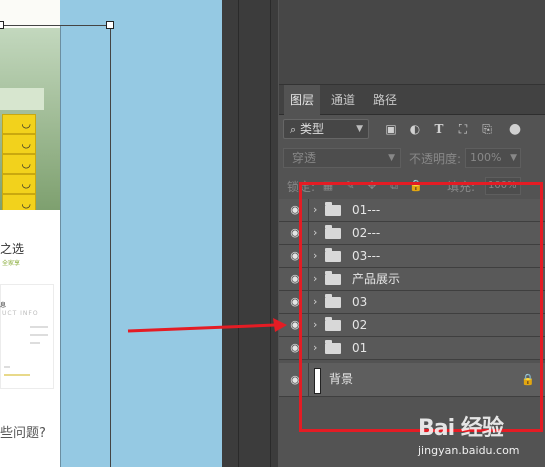 The width and height of the screenshot is (545, 467). I want to click on opacity-value: 100%, so click(486, 157).